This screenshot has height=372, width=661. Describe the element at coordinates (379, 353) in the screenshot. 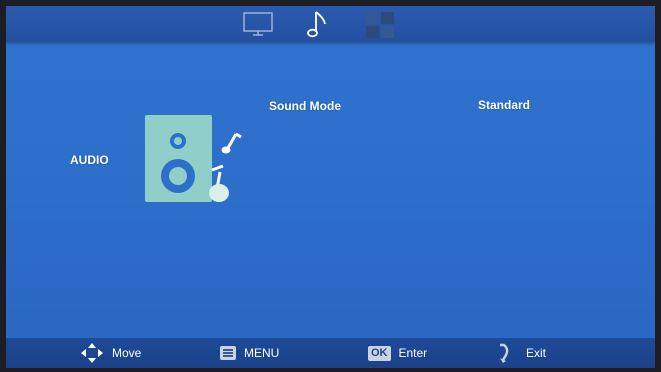

I see `ok-key-icon: OK` at that location.